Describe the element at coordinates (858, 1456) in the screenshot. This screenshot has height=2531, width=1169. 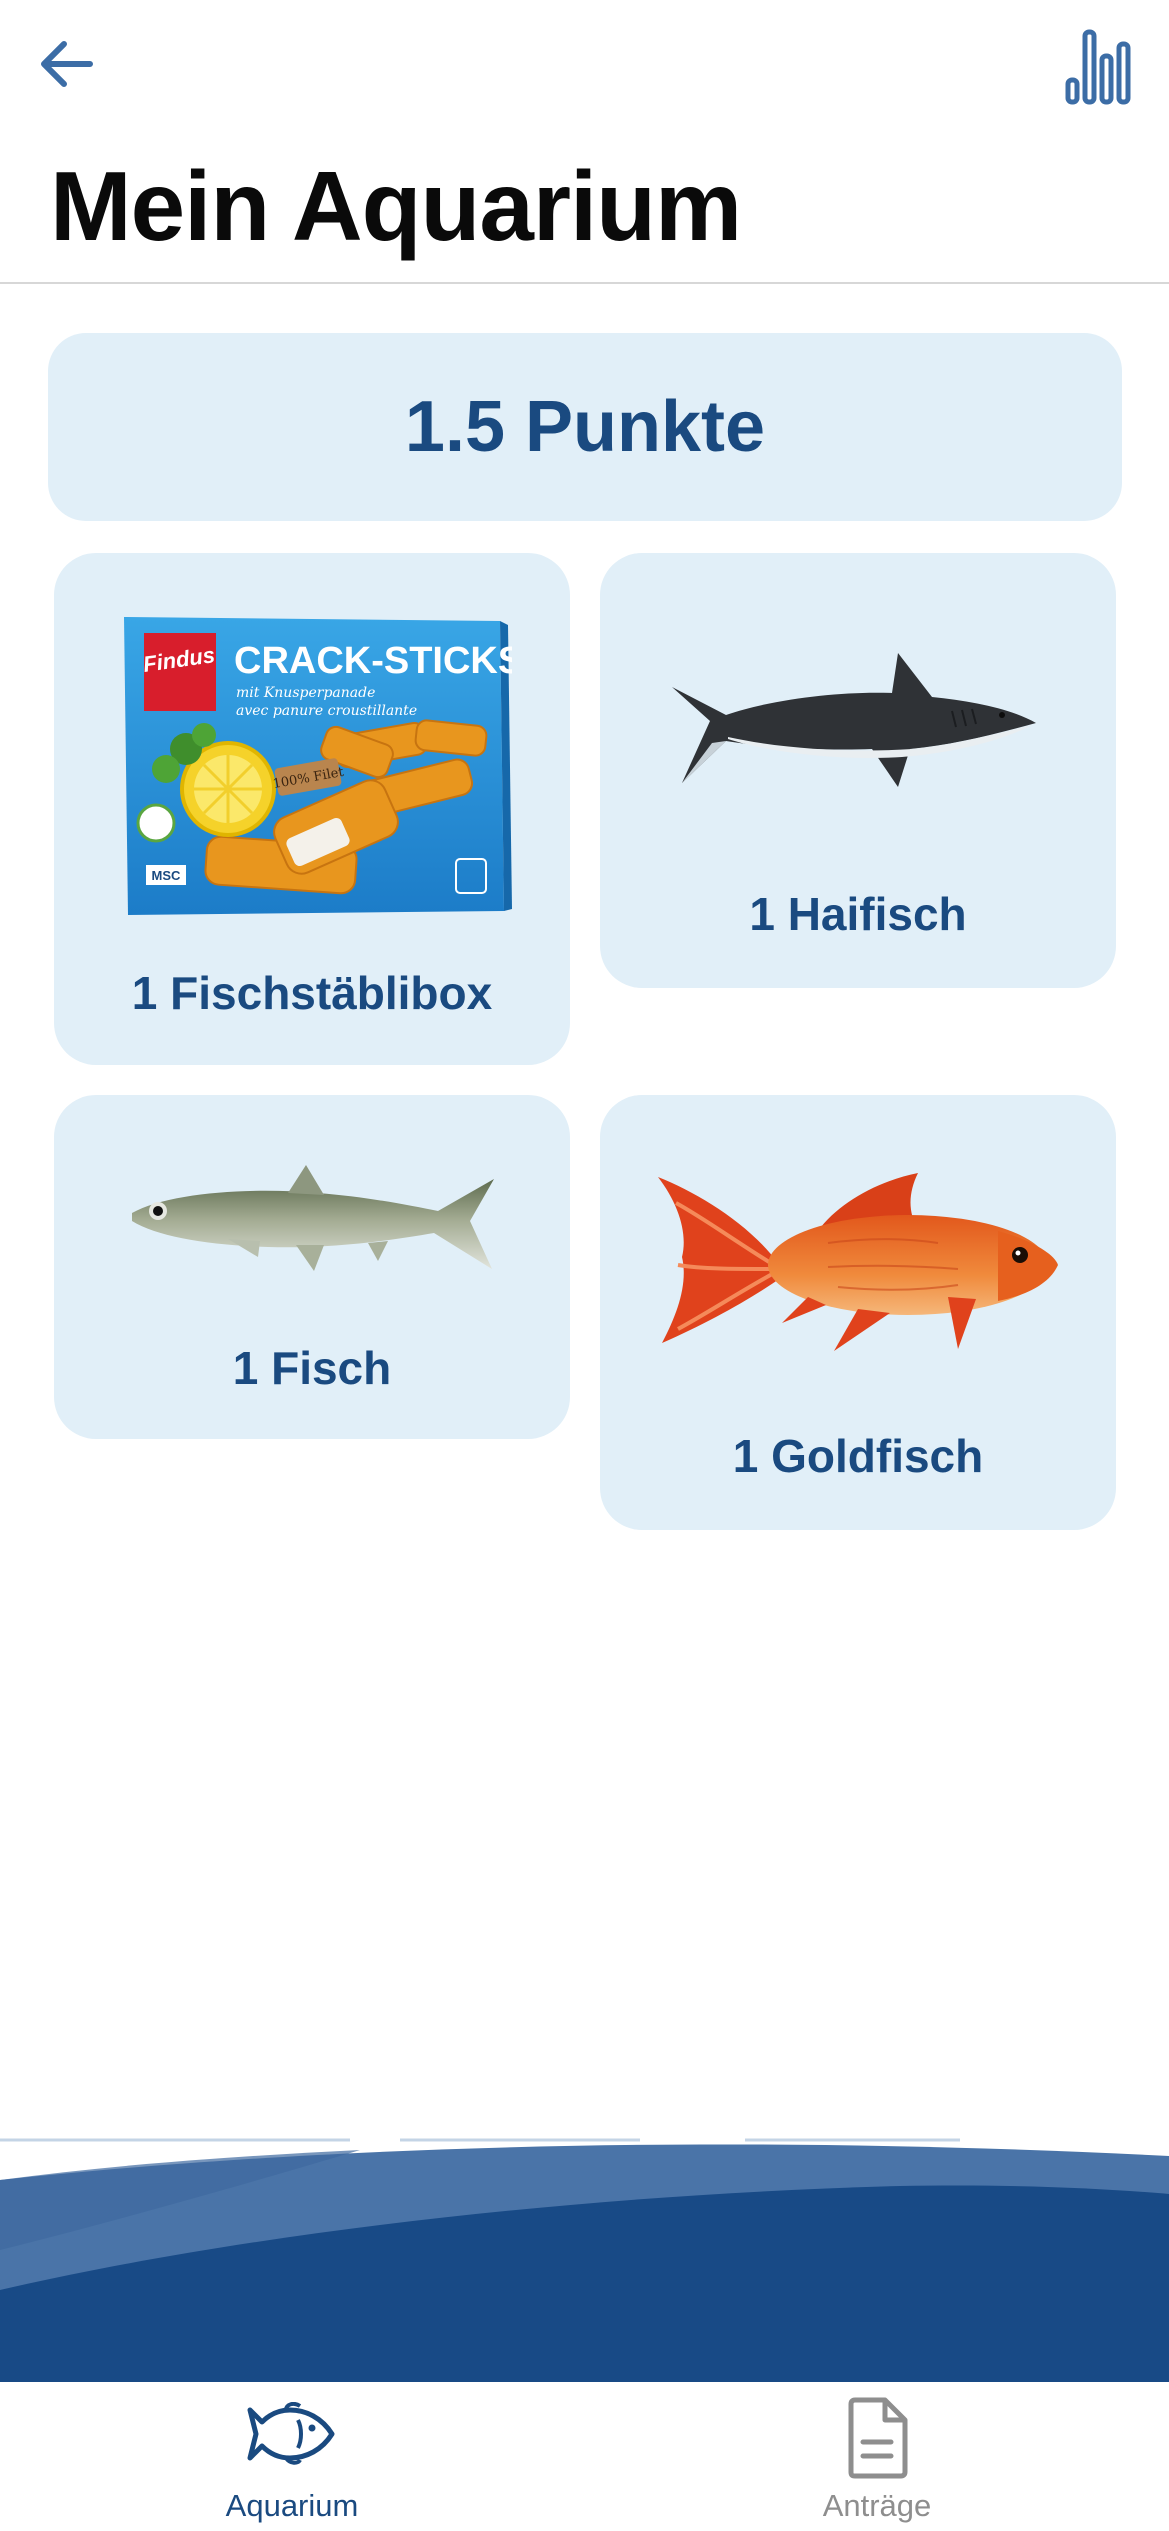
I see `item-label: 1 Goldfisch` at that location.